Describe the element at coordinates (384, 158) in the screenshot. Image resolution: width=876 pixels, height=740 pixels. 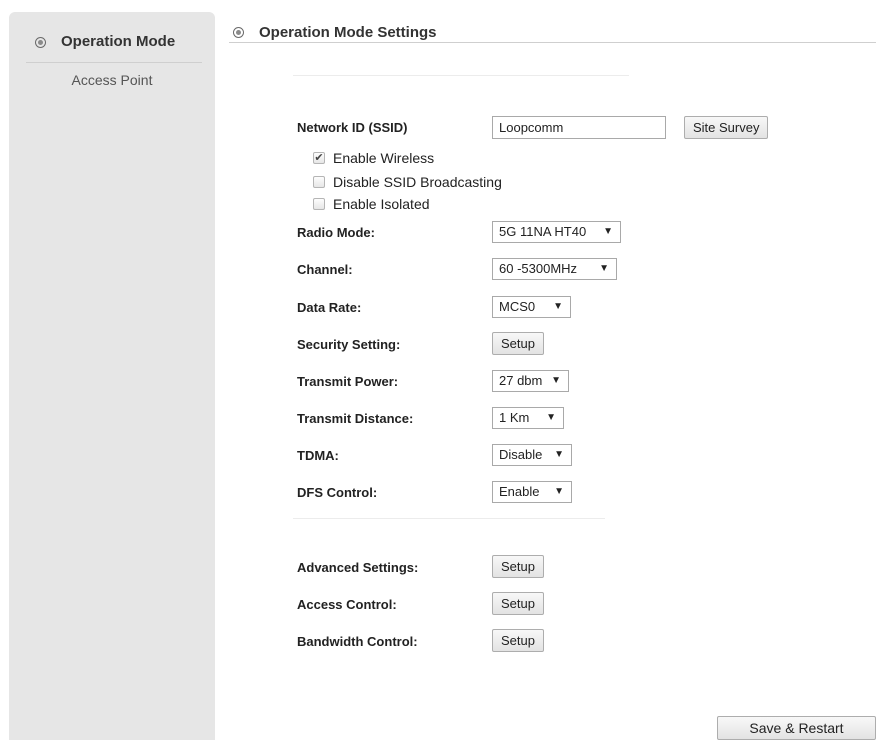
I see `enable-wireless-label: Enable Wireless` at that location.